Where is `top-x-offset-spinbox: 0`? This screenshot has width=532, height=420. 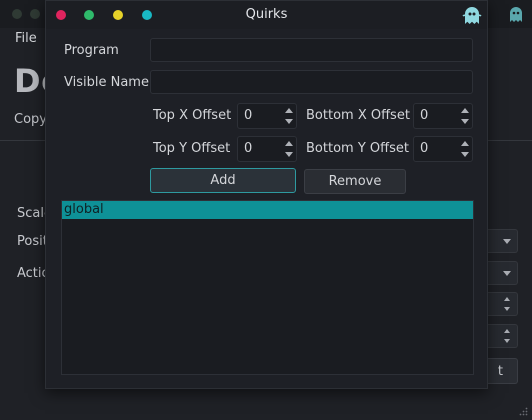 top-x-offset-spinbox: 0 is located at coordinates (267, 116).